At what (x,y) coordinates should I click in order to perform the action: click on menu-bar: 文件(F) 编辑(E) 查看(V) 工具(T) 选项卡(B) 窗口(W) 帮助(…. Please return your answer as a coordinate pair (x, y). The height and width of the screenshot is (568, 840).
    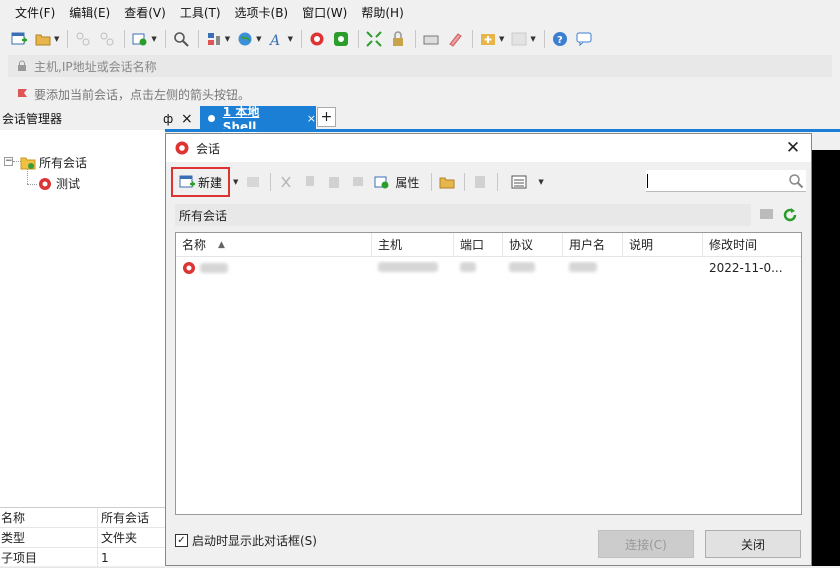
    Looking at the image, I should click on (420, 12).